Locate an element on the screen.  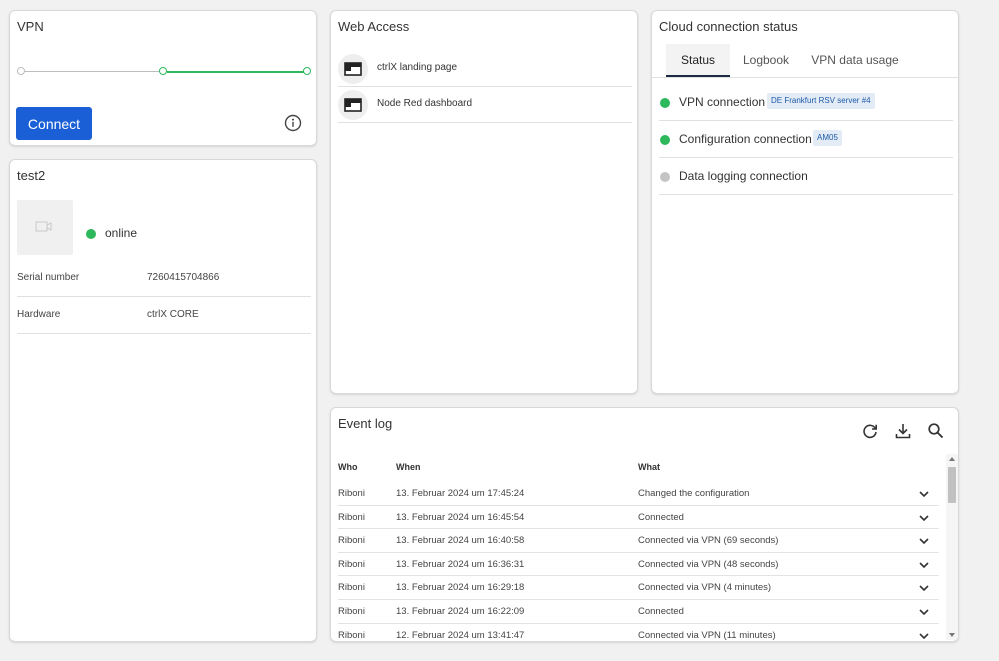
data-logging-connection-row: Data logging connection is located at coordinates (806, 176).